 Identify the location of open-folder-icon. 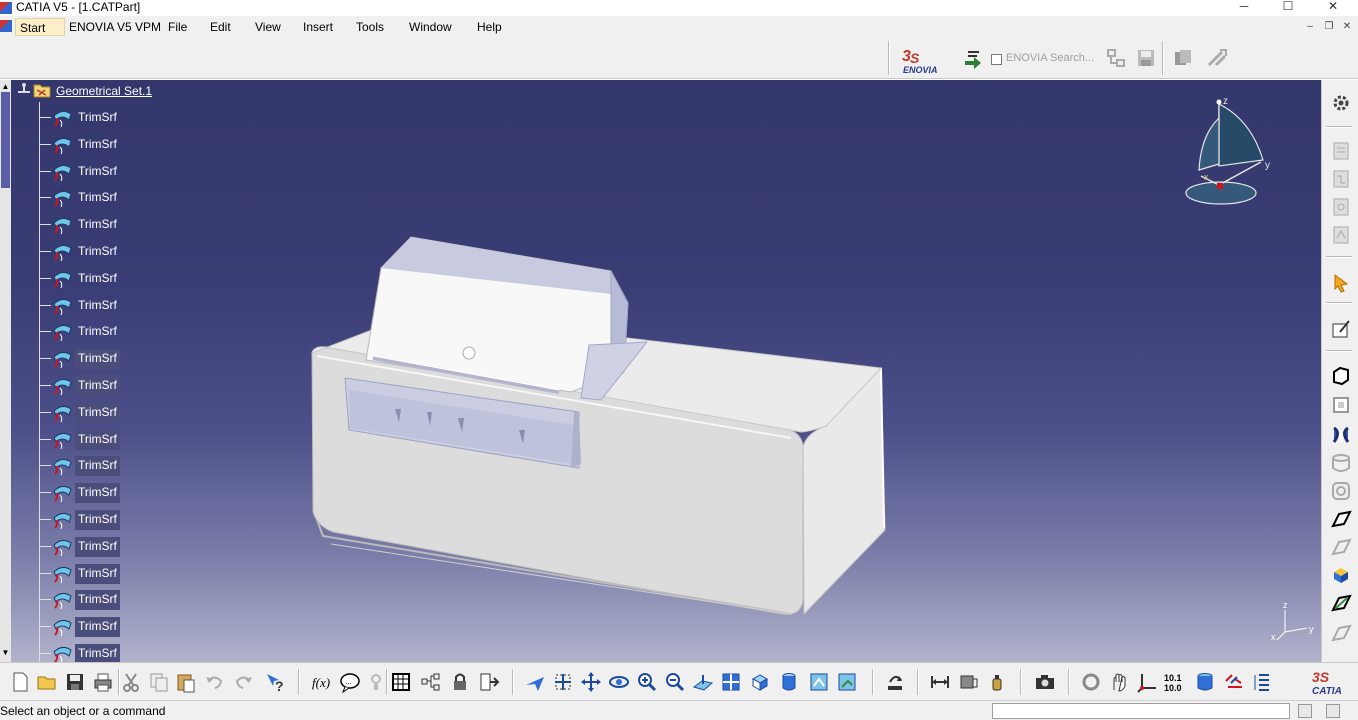
(47, 682).